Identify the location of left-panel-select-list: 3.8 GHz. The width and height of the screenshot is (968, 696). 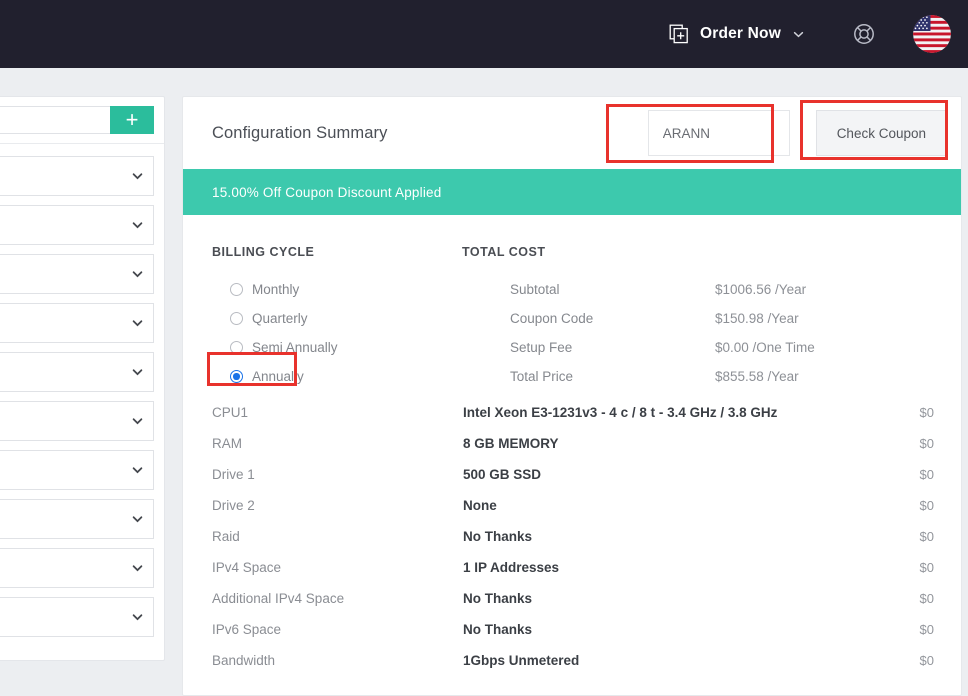
(82, 402).